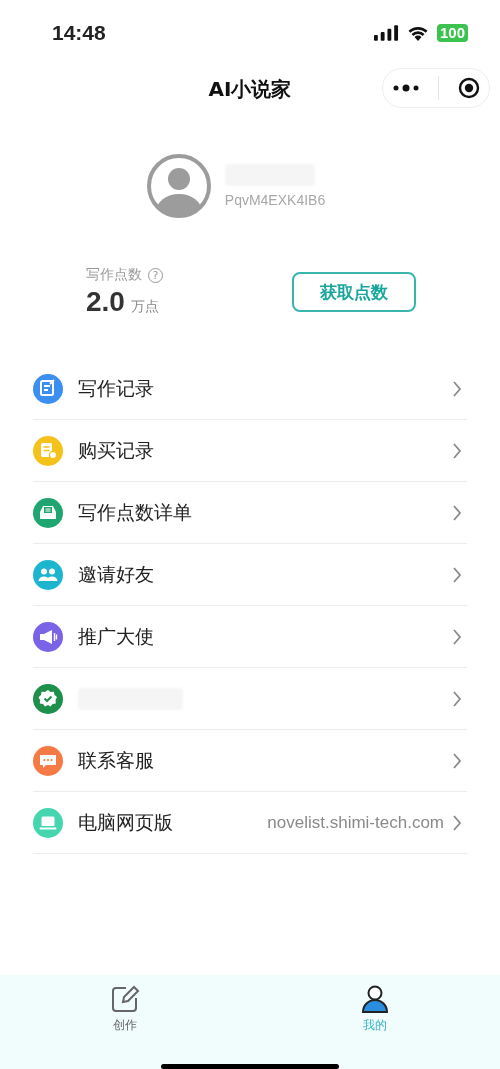  What do you see at coordinates (144, 307) in the screenshot?
I see `points-unit: 万点` at bounding box center [144, 307].